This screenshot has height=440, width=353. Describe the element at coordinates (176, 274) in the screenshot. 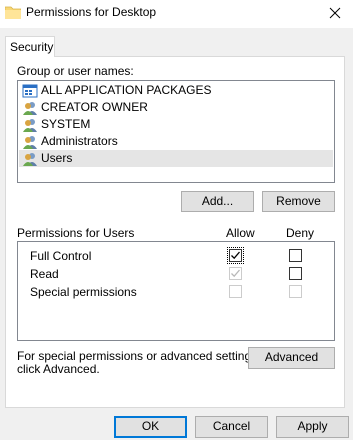

I see `permission-row: Read` at that location.